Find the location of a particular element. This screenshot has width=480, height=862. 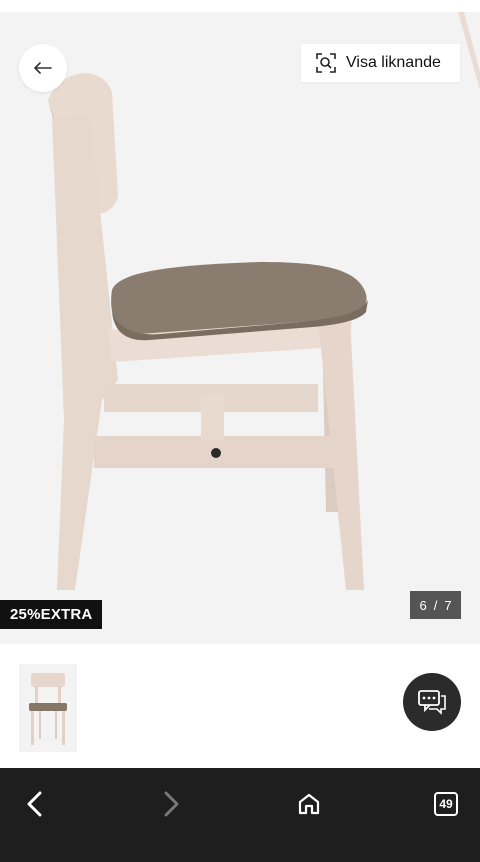

visual-search-label: Visa liknande is located at coordinates (393, 62).